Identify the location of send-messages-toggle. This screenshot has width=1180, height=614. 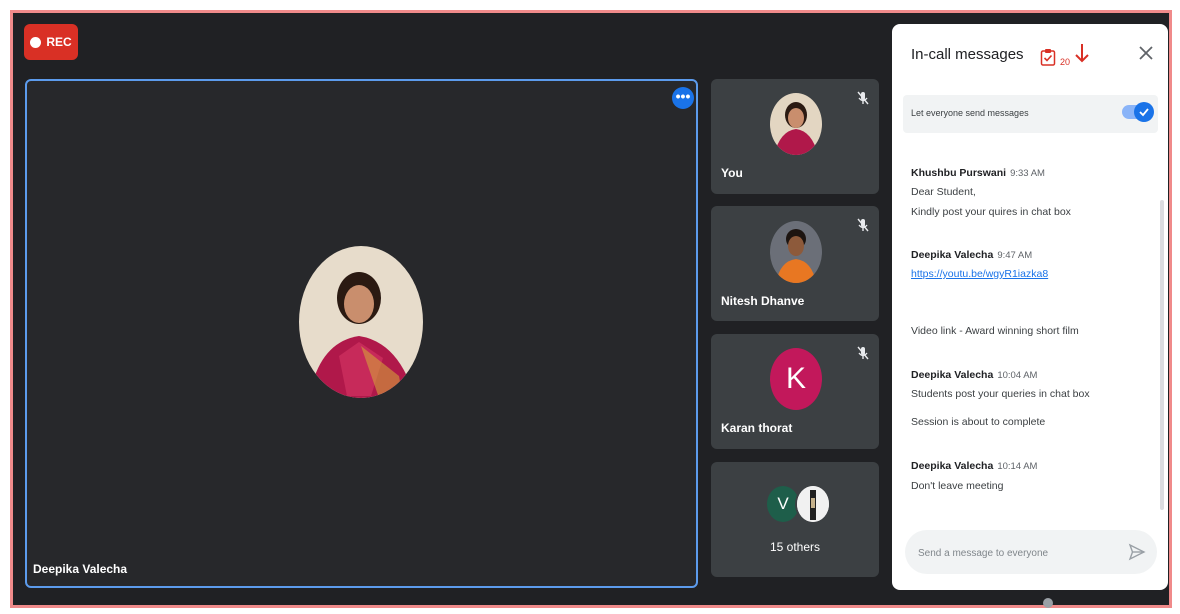
(1138, 112).